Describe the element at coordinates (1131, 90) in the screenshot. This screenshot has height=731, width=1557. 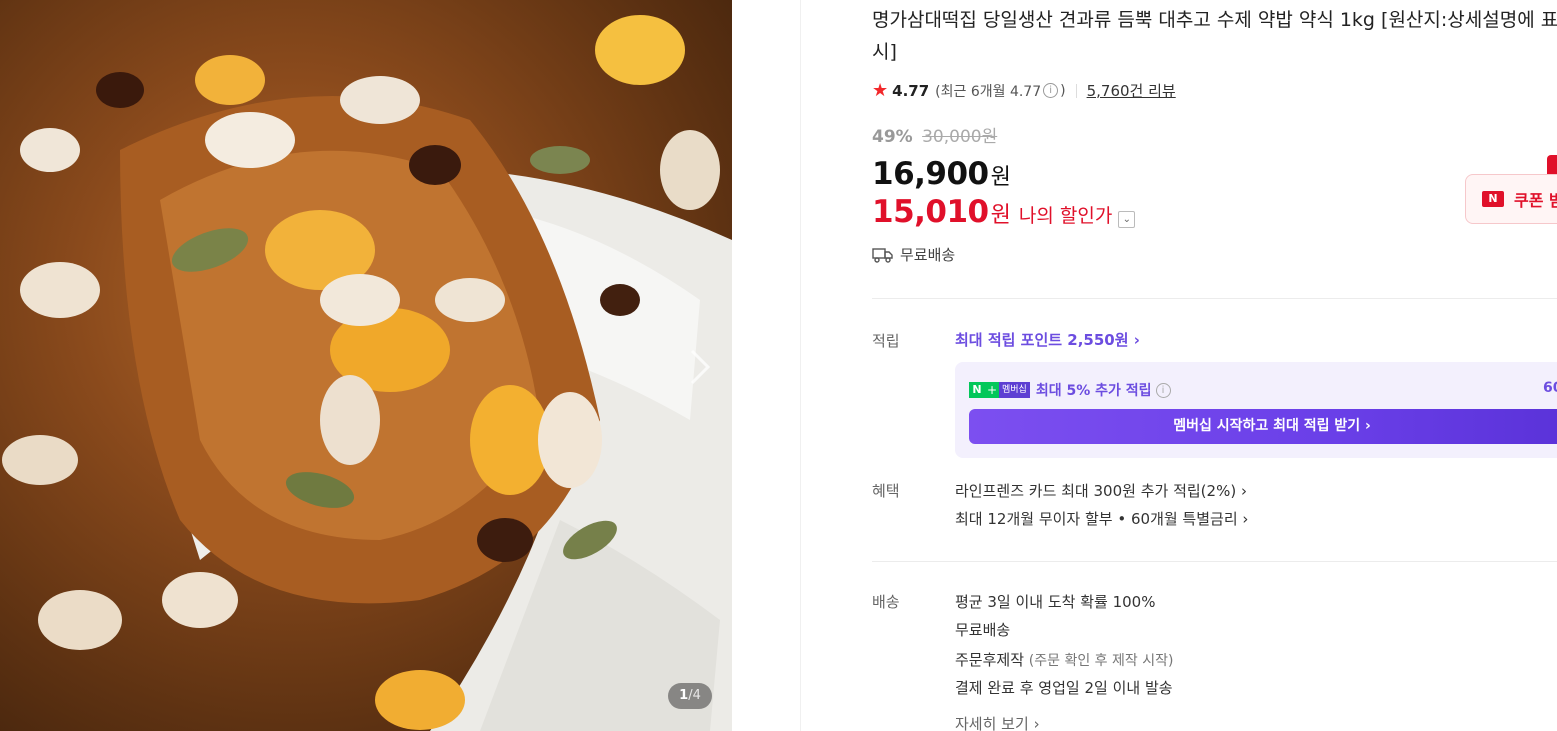
I see `reviews-link: 5,760건 리뷰` at that location.